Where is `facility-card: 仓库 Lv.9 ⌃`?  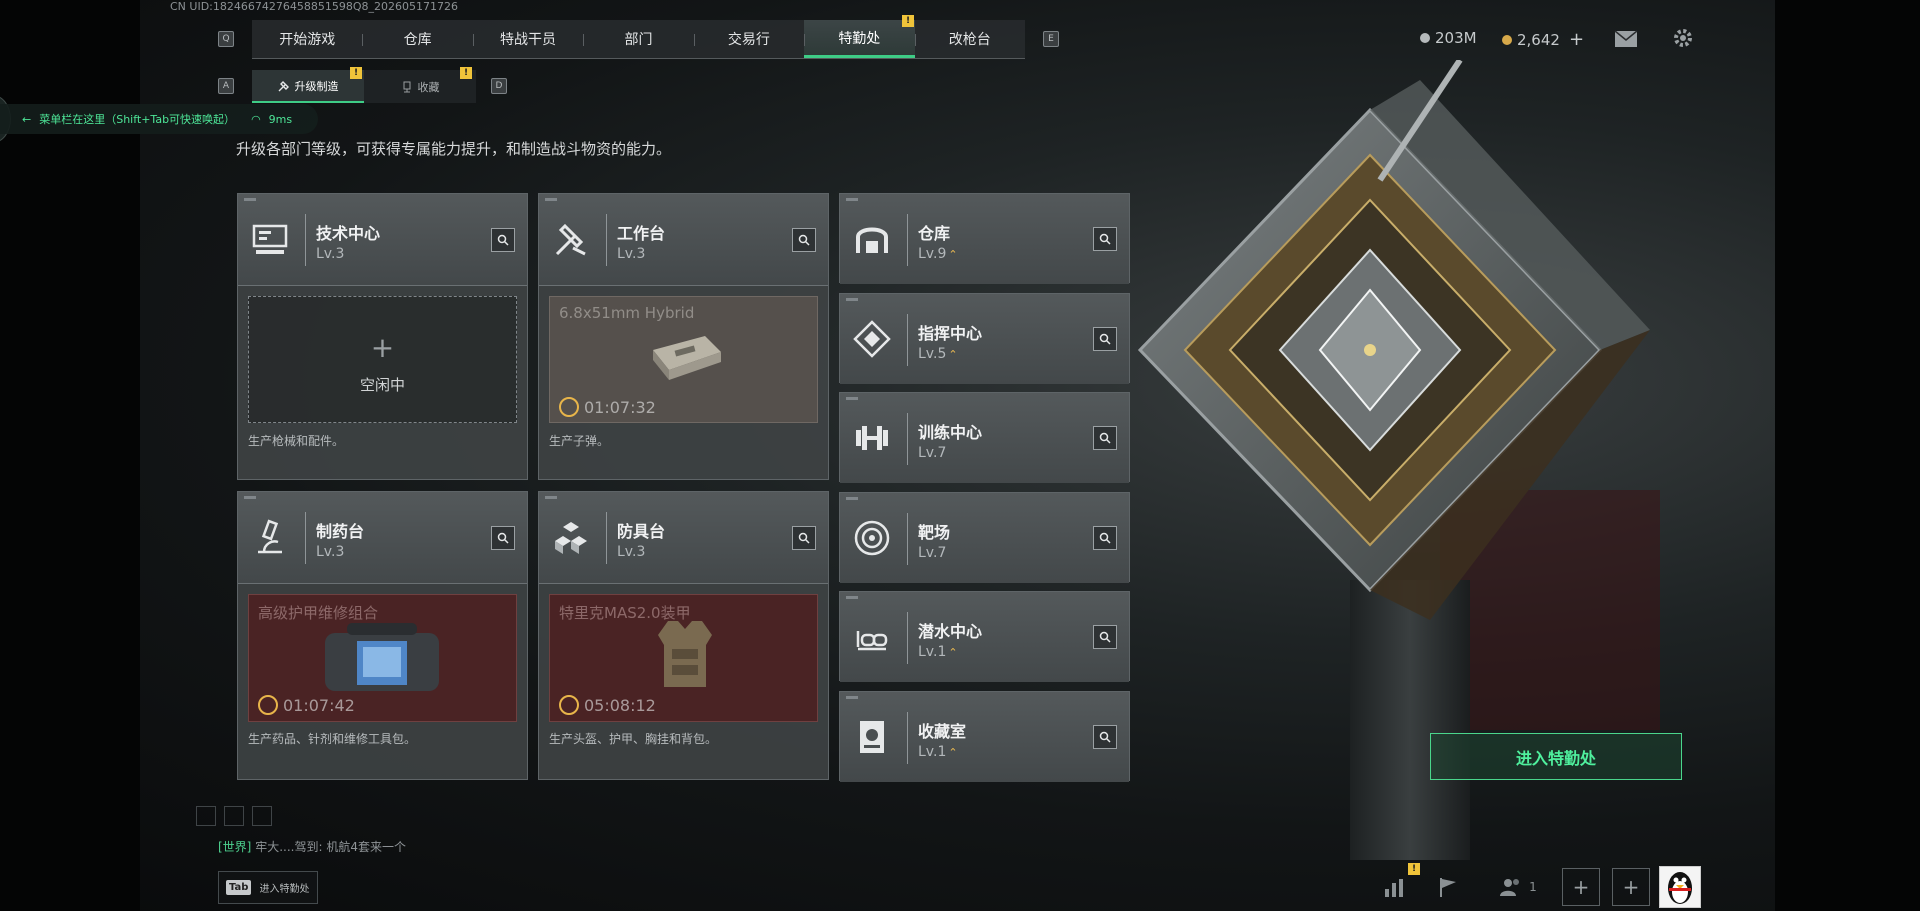
facility-card: 仓库 Lv.9 ⌃ is located at coordinates (984, 238).